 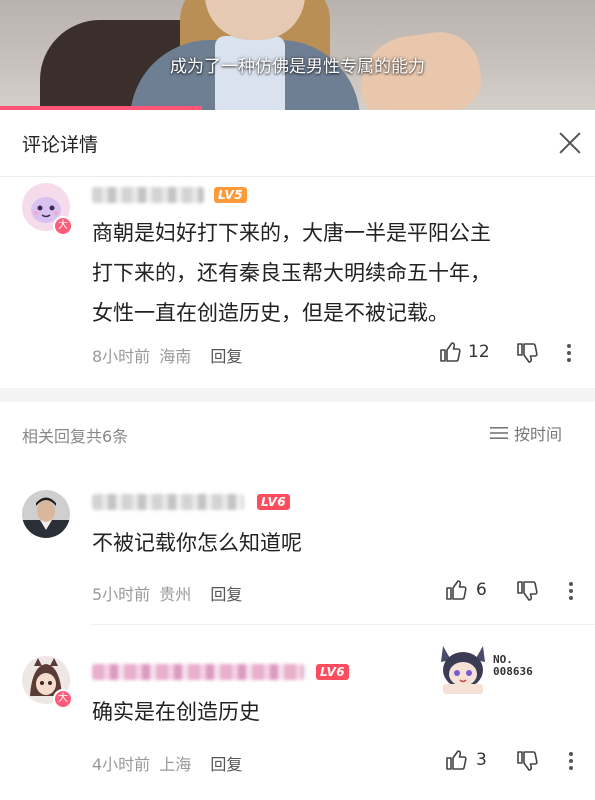 I want to click on reply-text: 确实是在创造历史, so click(x=176, y=712).